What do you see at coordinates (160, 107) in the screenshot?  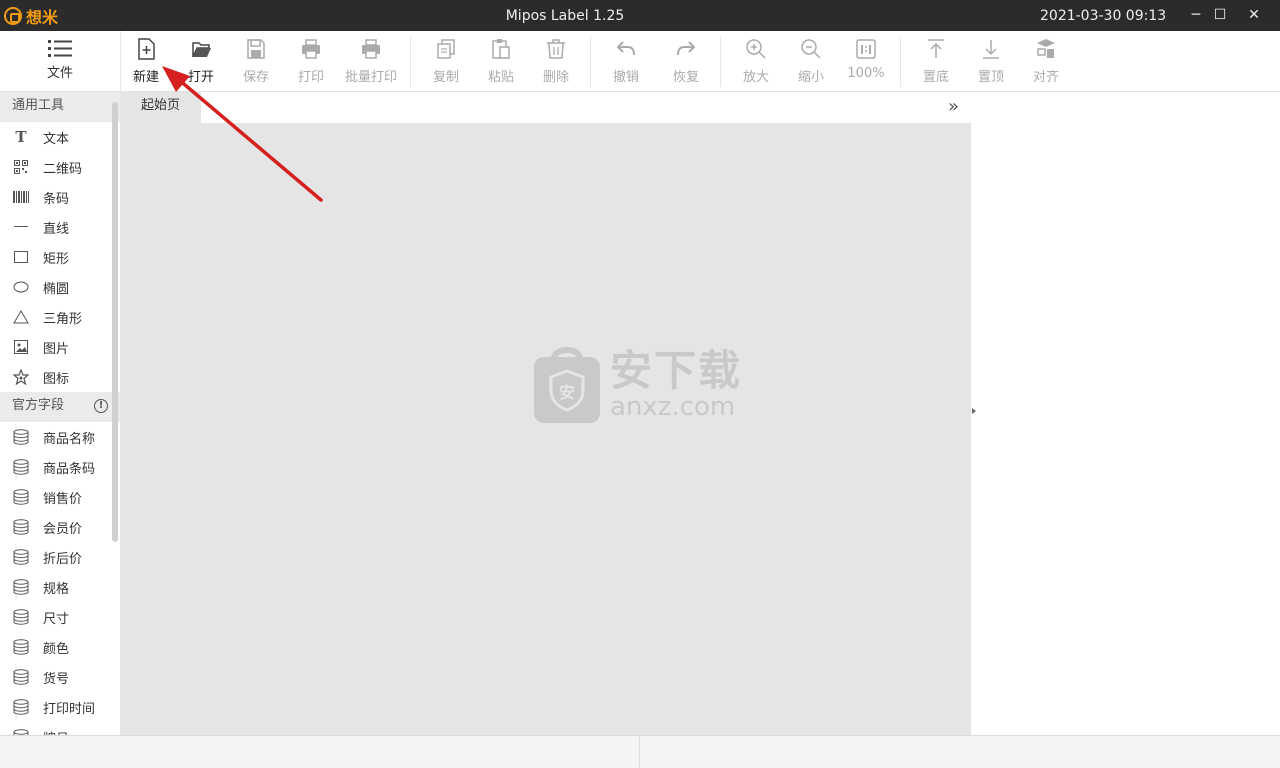 I see `tab-start-page: 起始页` at bounding box center [160, 107].